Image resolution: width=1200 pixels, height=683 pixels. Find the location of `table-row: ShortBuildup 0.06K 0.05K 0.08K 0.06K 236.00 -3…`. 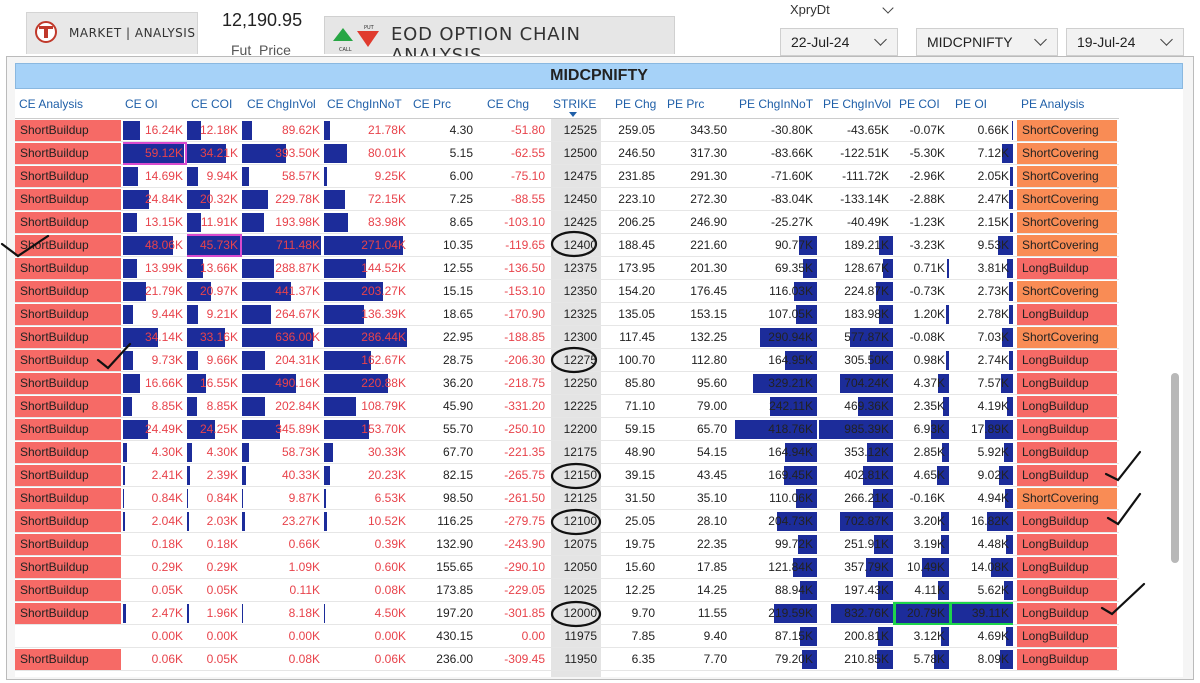

table-row: ShortBuildup 0.06K 0.05K 0.08K 0.06K 236.00 -3… is located at coordinates (567, 659).